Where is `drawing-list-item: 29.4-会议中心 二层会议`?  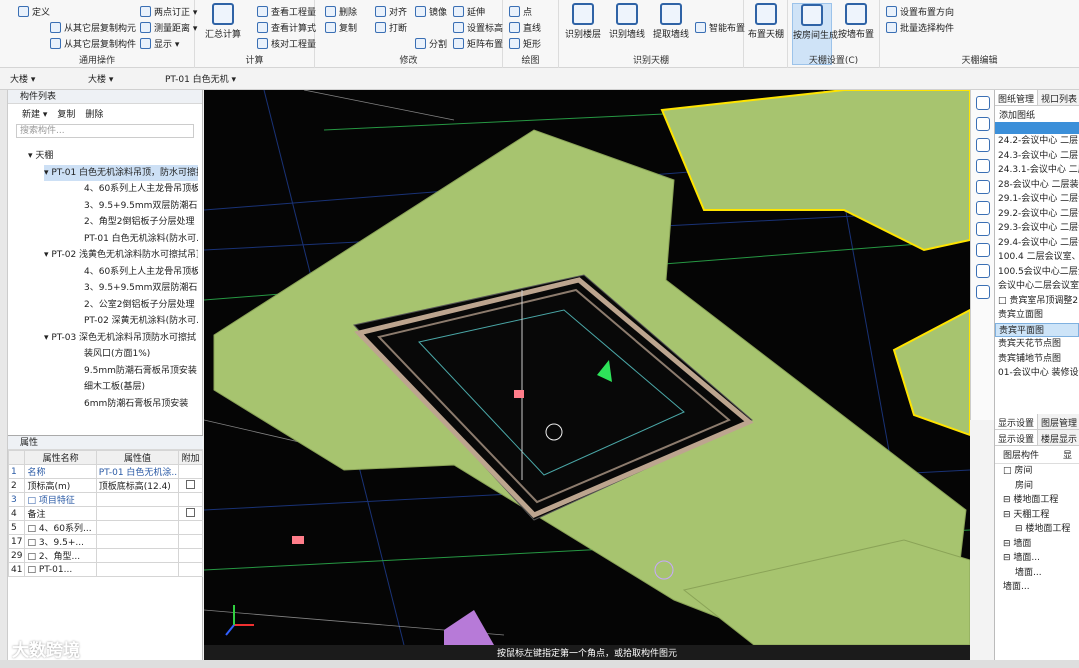 drawing-list-item: 29.4-会议中心 二层会议 is located at coordinates (1037, 243).